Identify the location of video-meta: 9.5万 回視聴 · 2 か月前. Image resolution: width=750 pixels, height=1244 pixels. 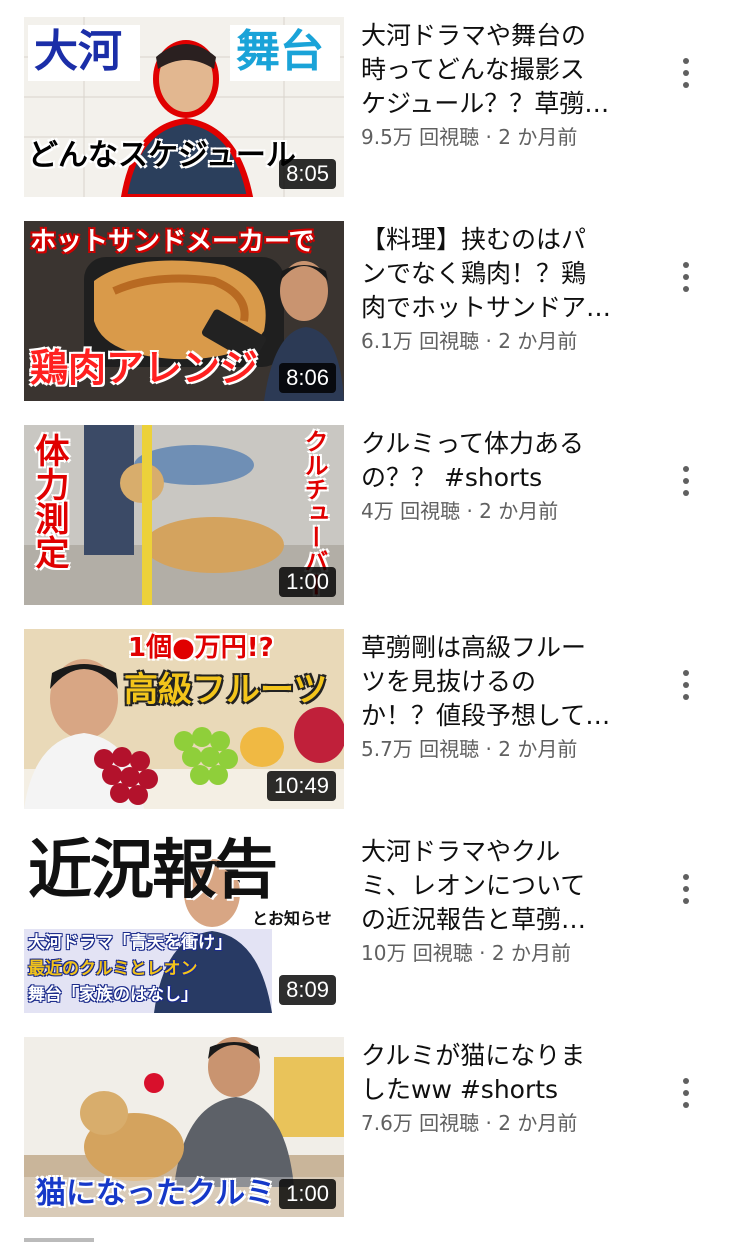
(469, 137).